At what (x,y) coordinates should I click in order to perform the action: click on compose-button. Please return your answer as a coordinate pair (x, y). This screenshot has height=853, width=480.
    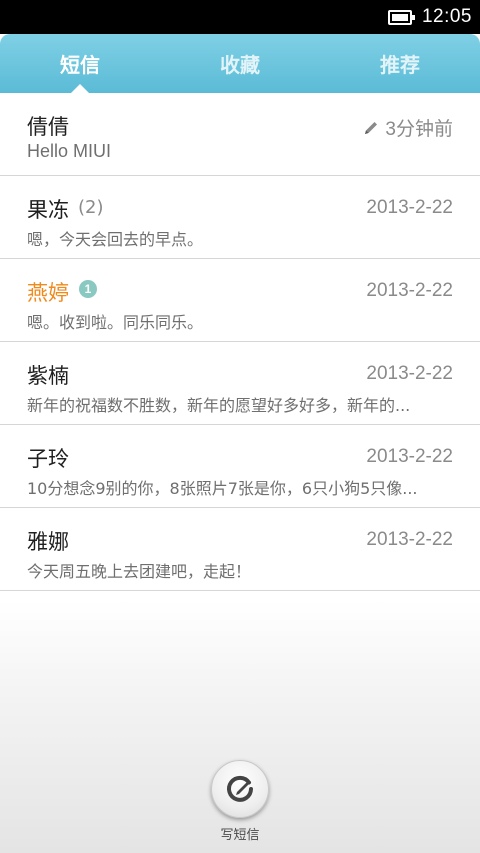
    Looking at the image, I should click on (240, 789).